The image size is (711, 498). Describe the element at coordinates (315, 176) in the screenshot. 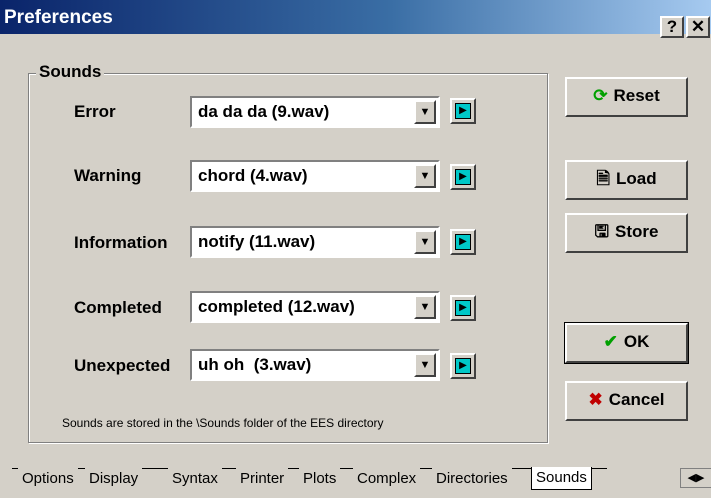

I see `warning-sound-select: chord (4.wav) ▼` at that location.